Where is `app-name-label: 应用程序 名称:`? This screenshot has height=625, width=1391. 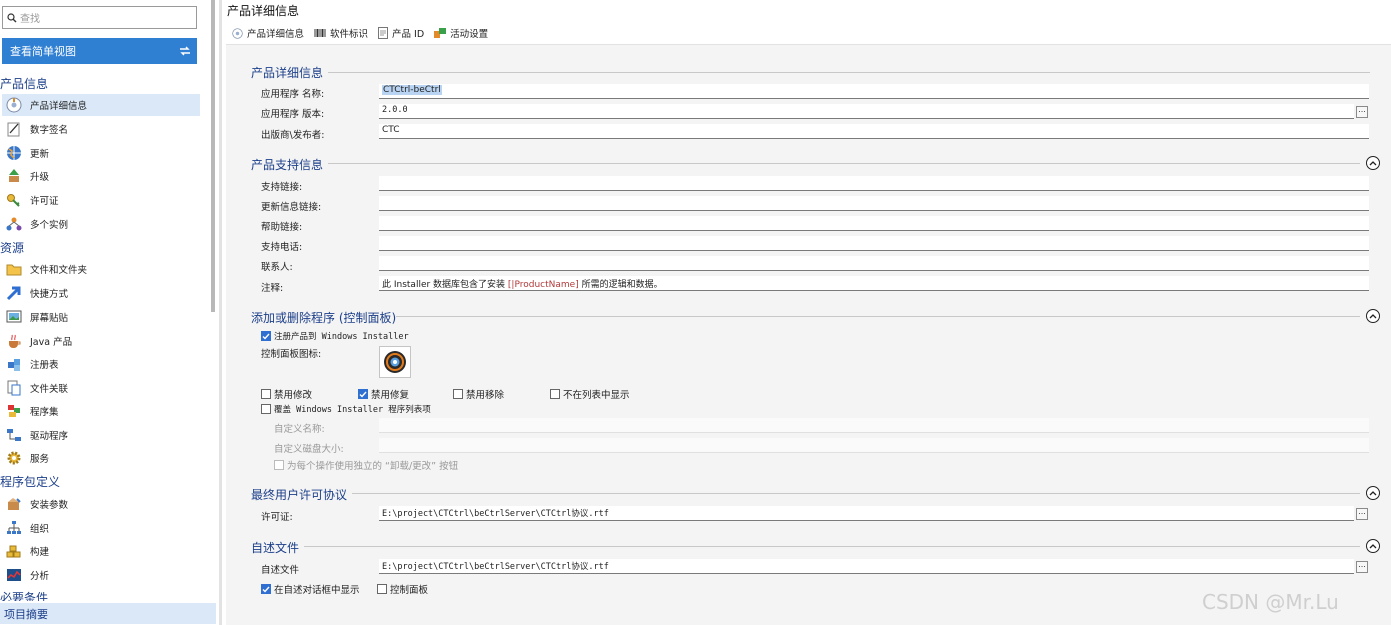
app-name-label: 应用程序 名称: is located at coordinates (293, 94).